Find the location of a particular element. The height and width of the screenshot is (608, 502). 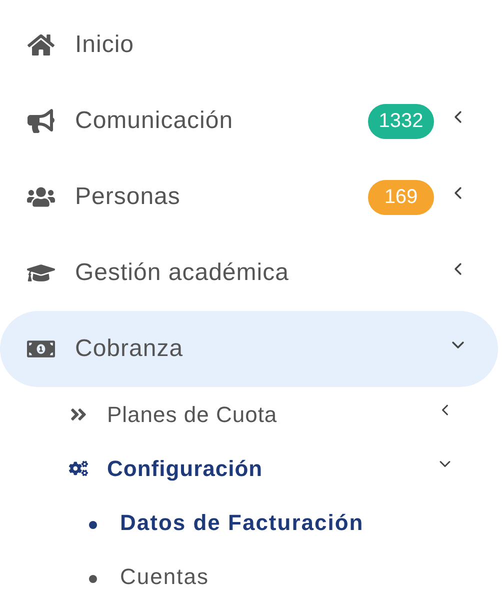

home-icon is located at coordinates (41, 45).